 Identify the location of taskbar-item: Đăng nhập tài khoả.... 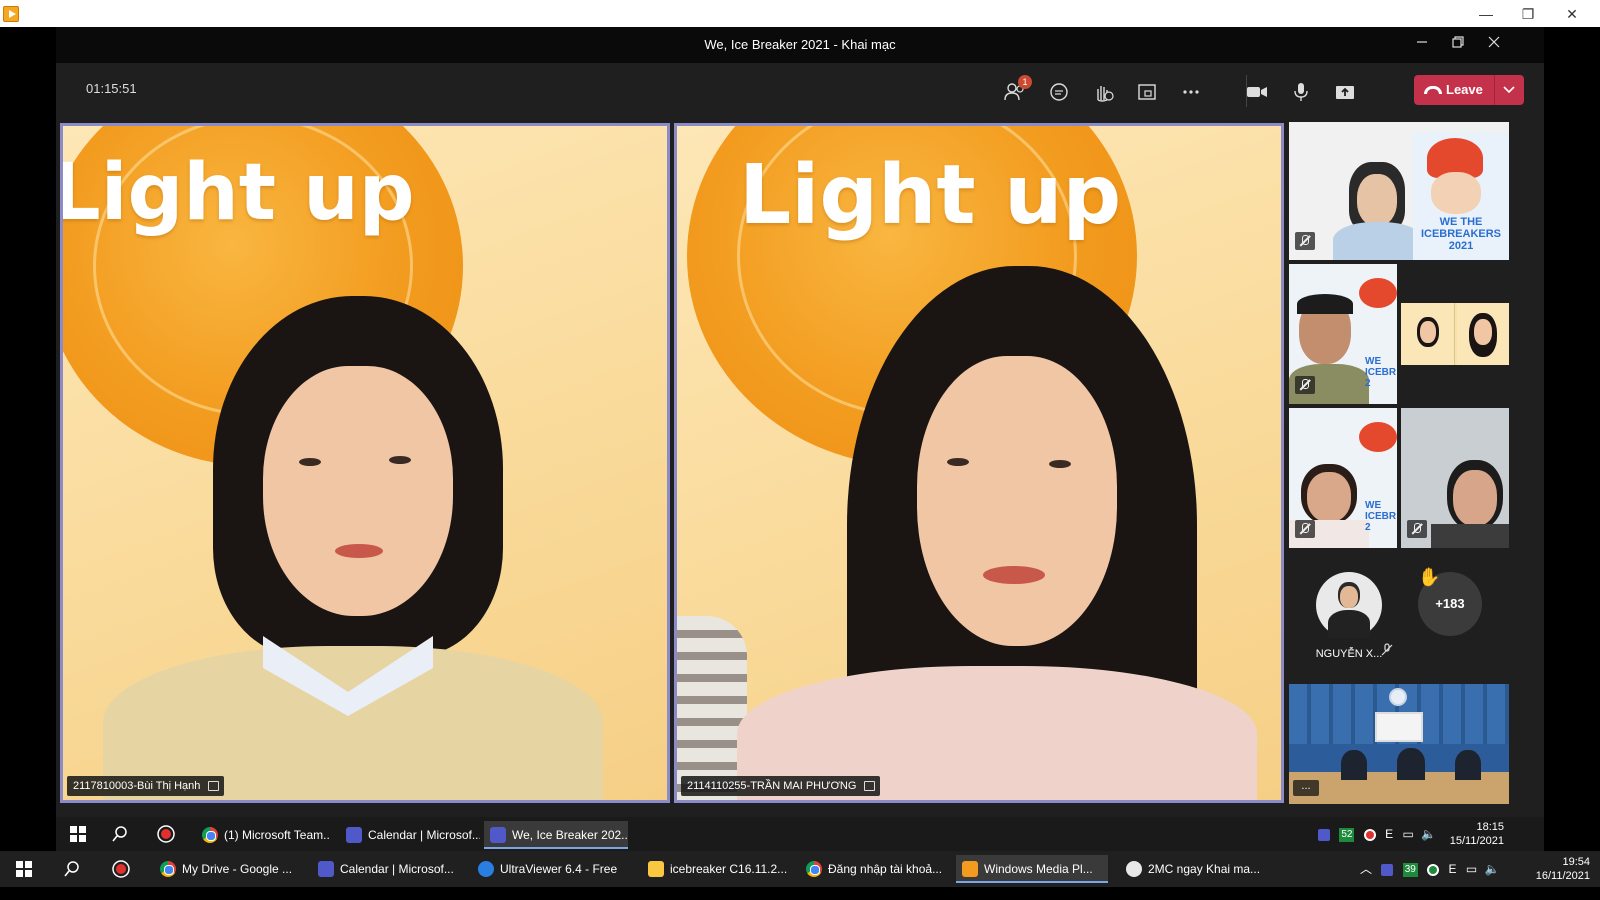
(876, 869).